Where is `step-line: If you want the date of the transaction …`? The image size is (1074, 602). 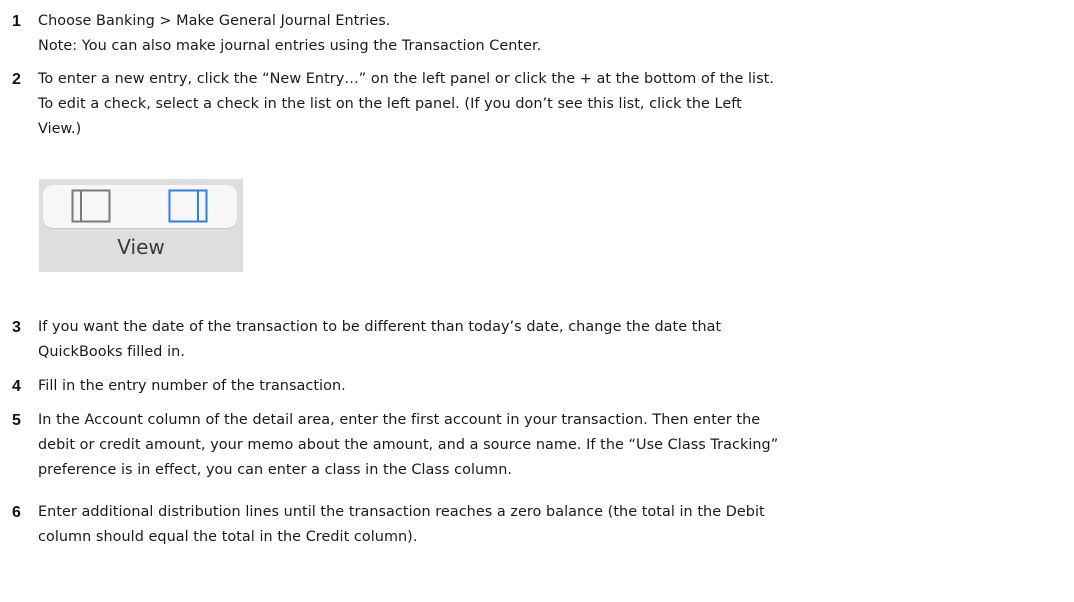
step-line: If you want the date of the transaction … is located at coordinates (380, 327).